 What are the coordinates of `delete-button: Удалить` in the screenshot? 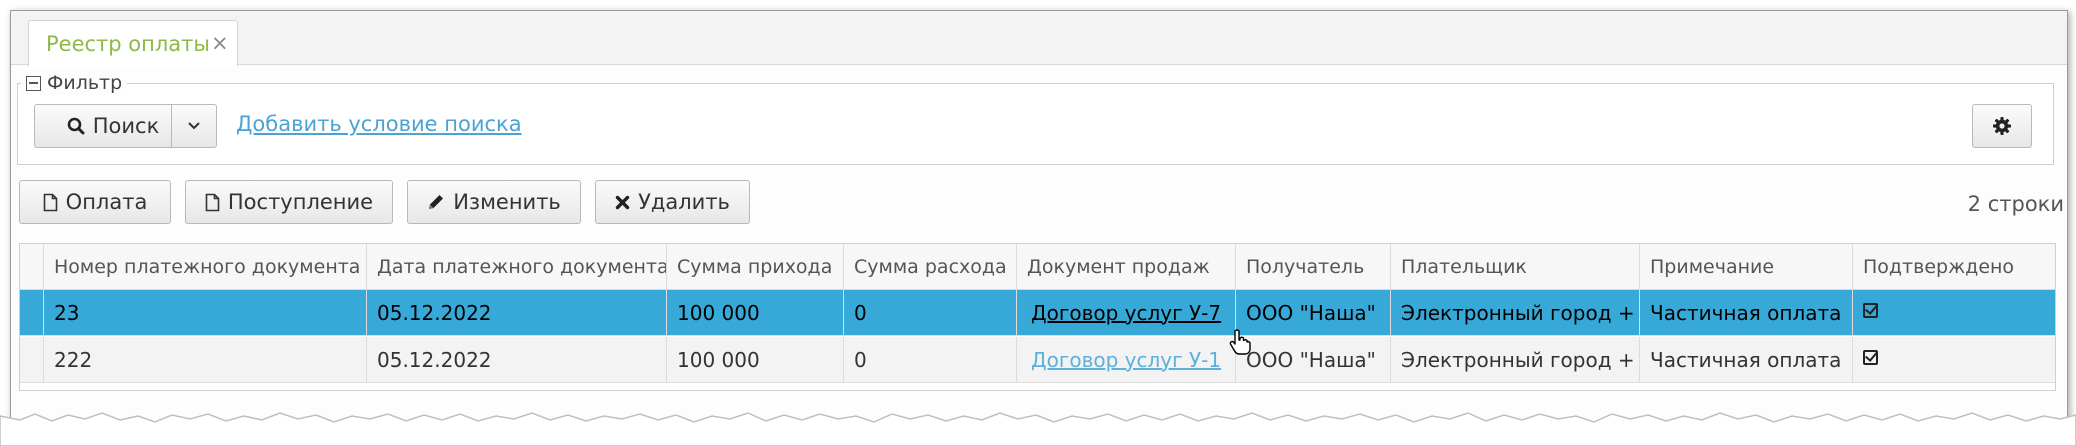 It's located at (672, 202).